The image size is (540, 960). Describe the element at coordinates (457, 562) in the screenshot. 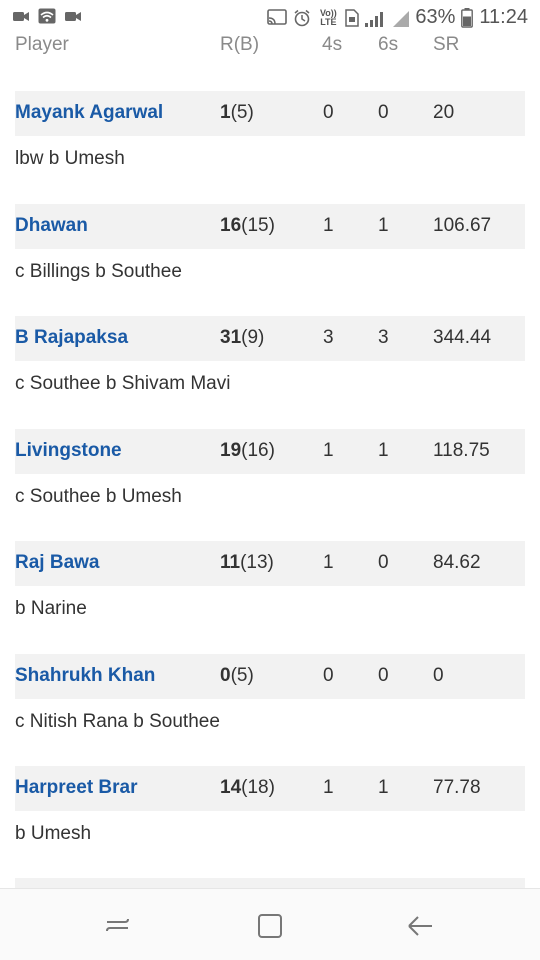

I see `strike-rate: 84.62` at that location.